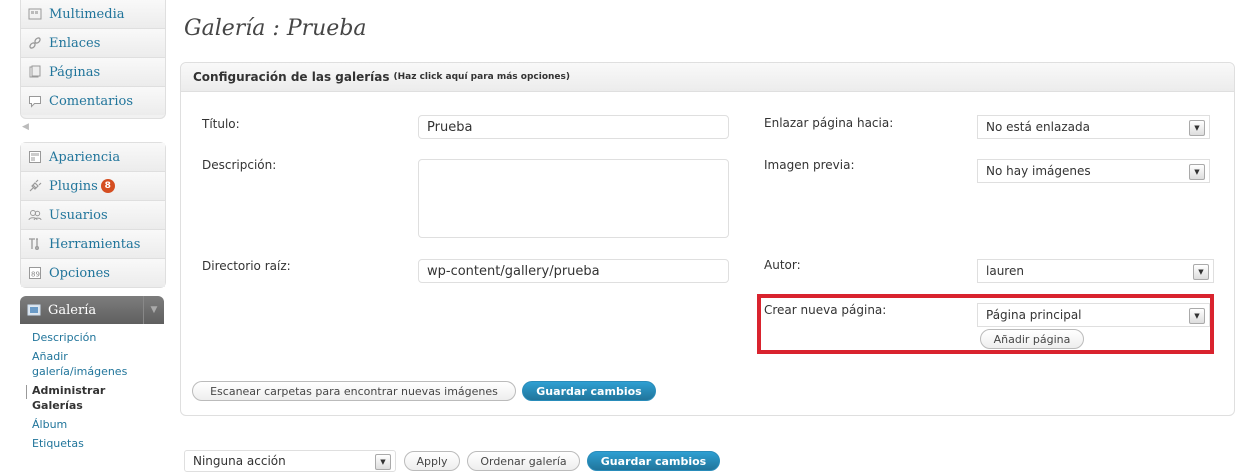 The height and width of the screenshot is (472, 1241). Describe the element at coordinates (73, 186) in the screenshot. I see `menu-item-label: Plugins` at that location.